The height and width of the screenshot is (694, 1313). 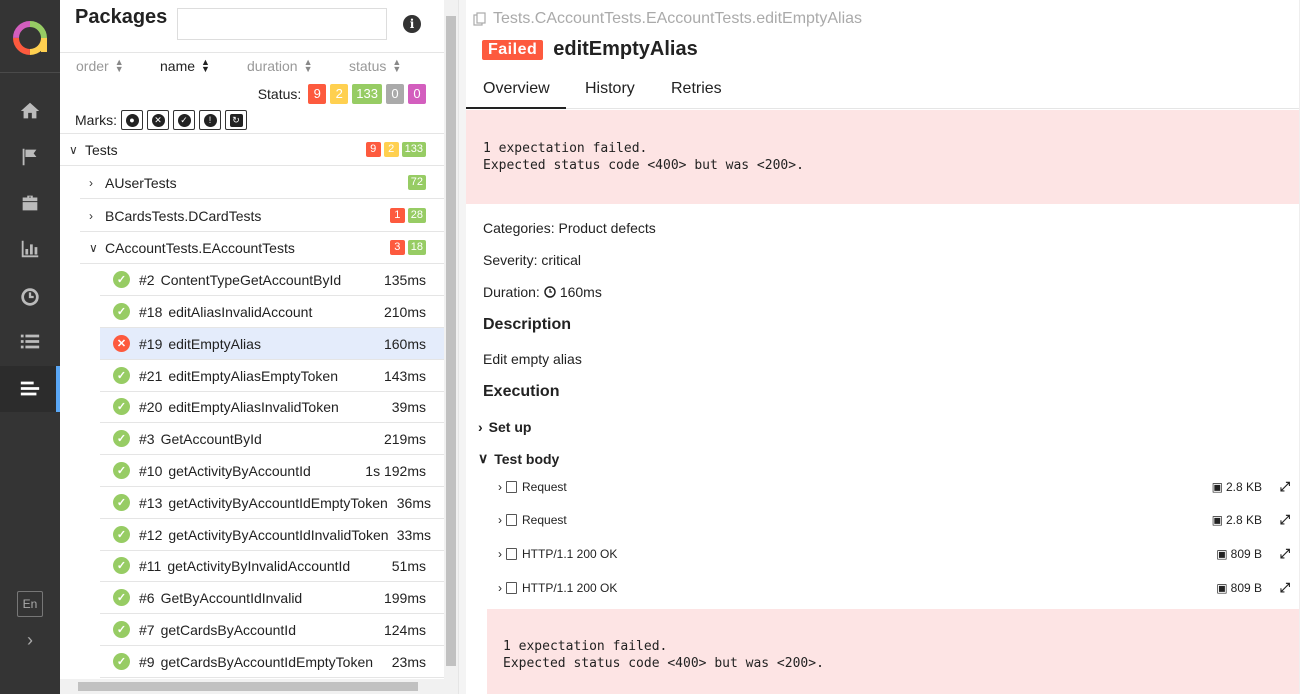 I want to click on status-filter-skipped: 0, so click(x=395, y=94).